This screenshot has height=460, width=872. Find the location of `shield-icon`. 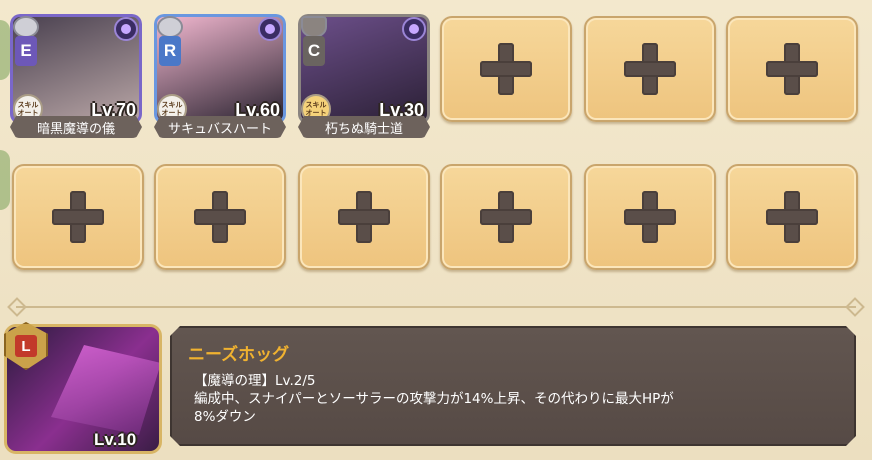

shield-icon is located at coordinates (314, 27).